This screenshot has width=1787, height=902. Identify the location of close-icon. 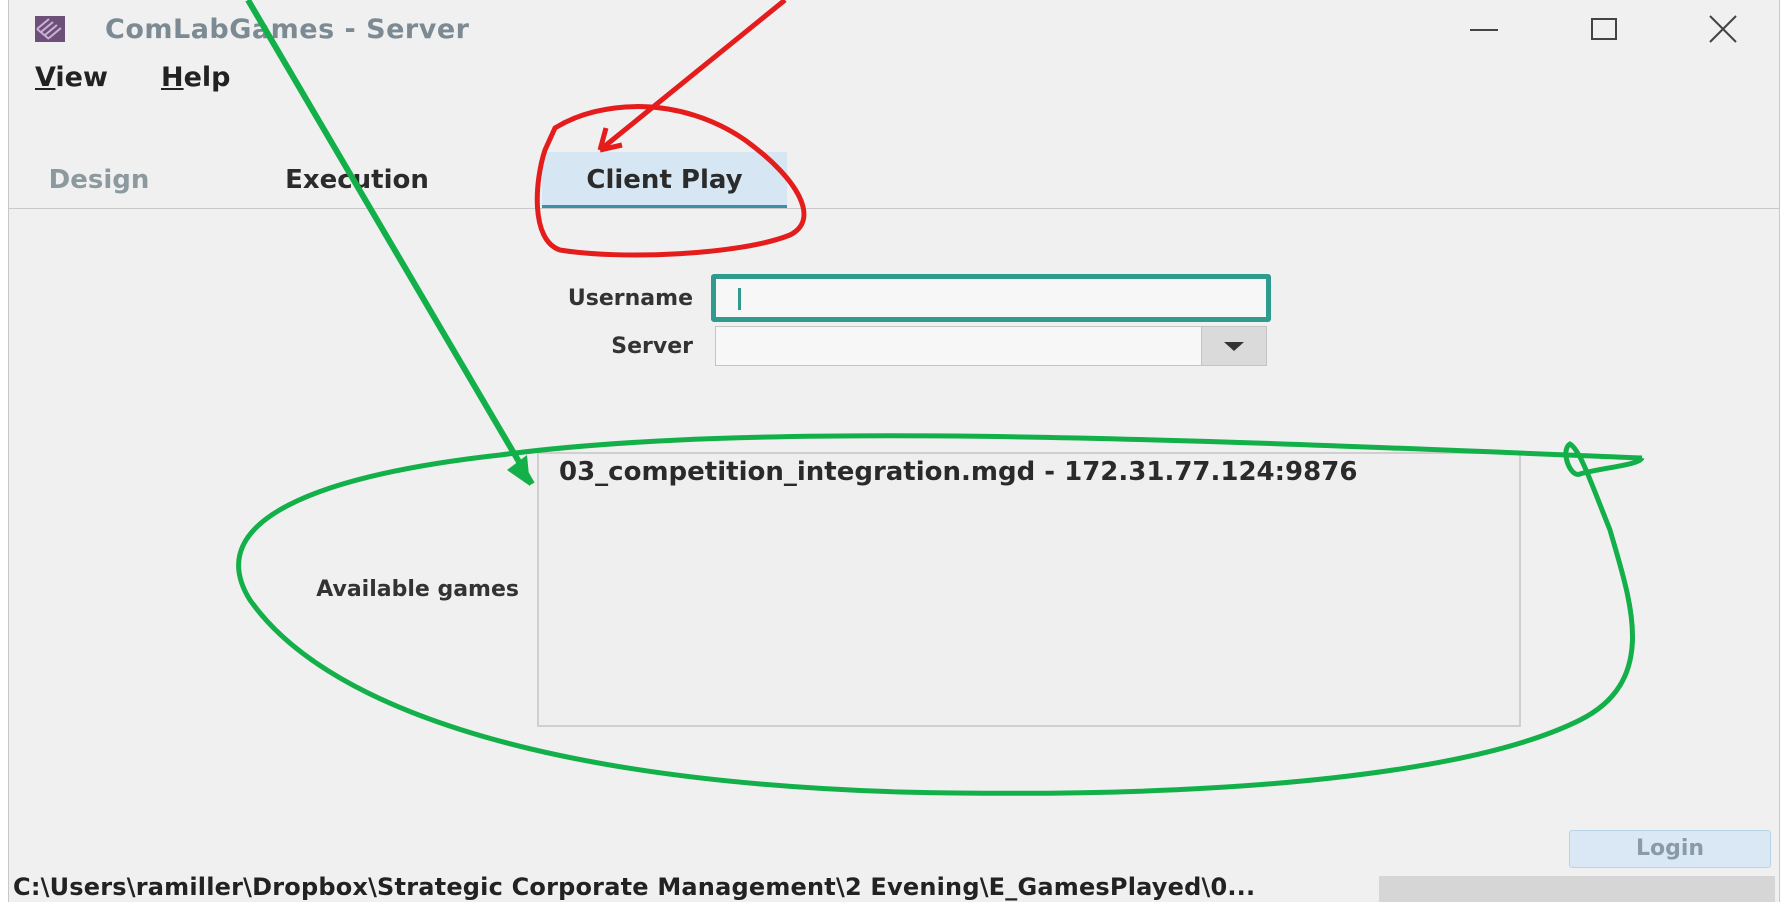
(1724, 30).